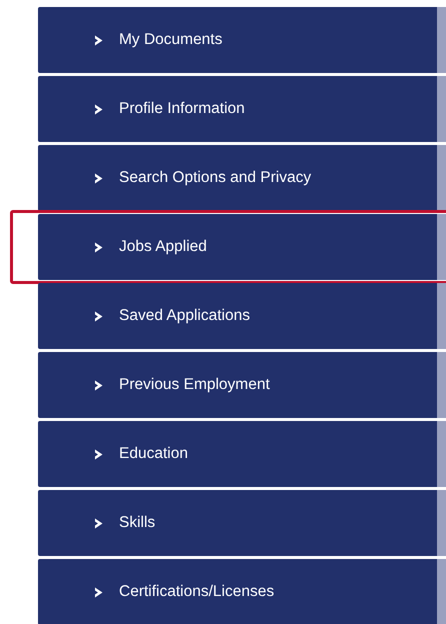  Describe the element at coordinates (242, 385) in the screenshot. I see `menu-item: Previous Employment` at that location.